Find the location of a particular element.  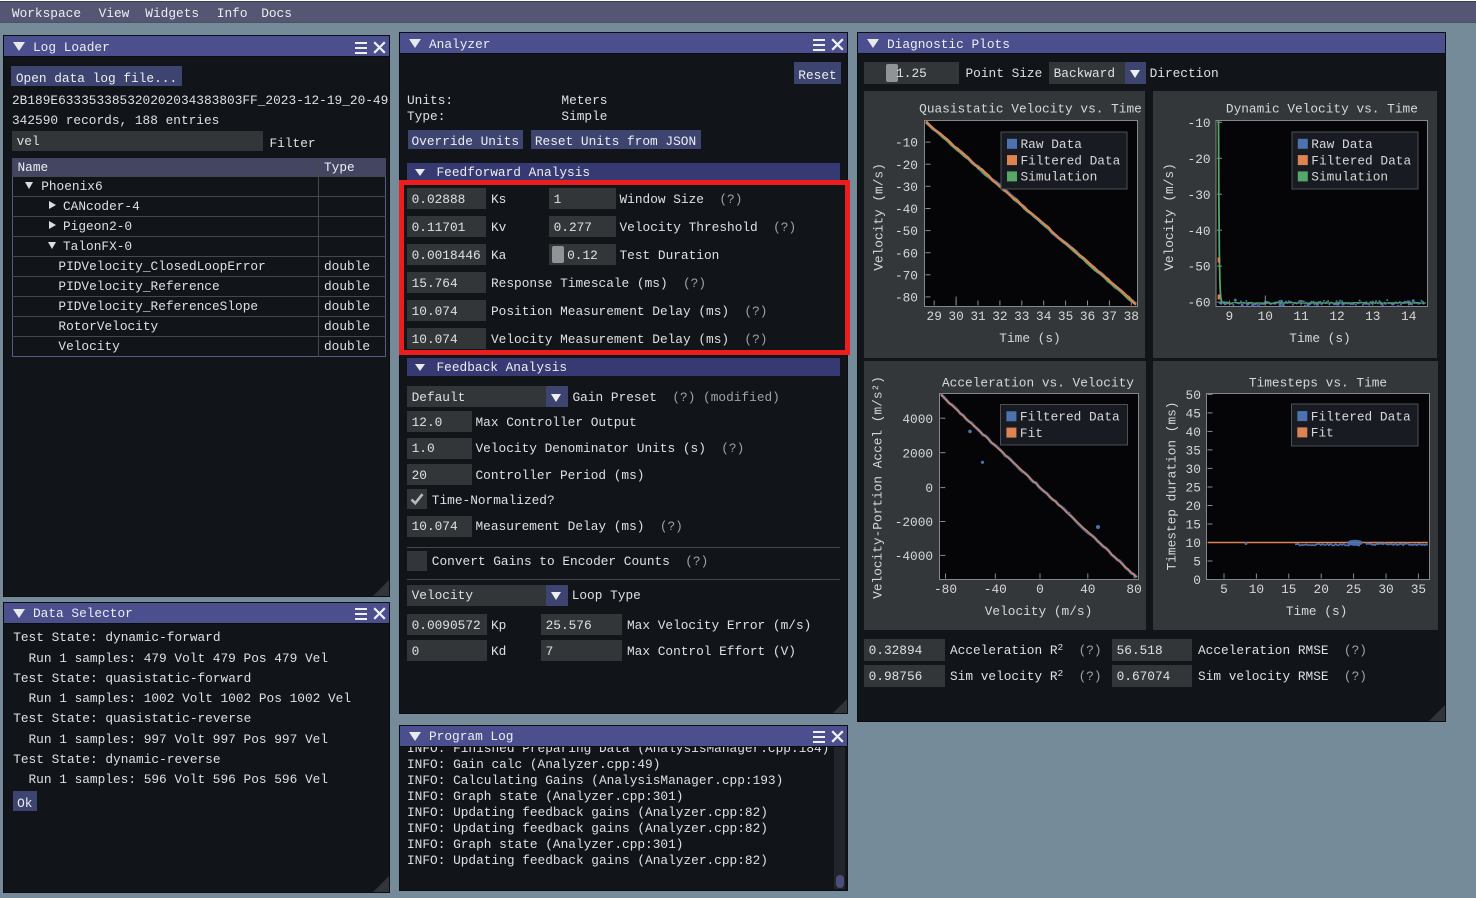

svg-text: Quasistatic Velocity vs. Time is located at coordinates (1030, 108).